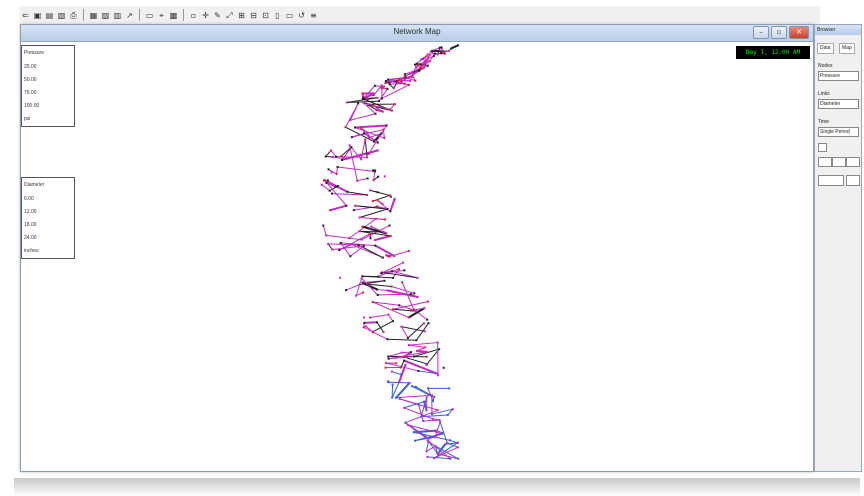 This screenshot has width=864, height=496. I want to click on toolbar-button: ≡, so click(313, 15).